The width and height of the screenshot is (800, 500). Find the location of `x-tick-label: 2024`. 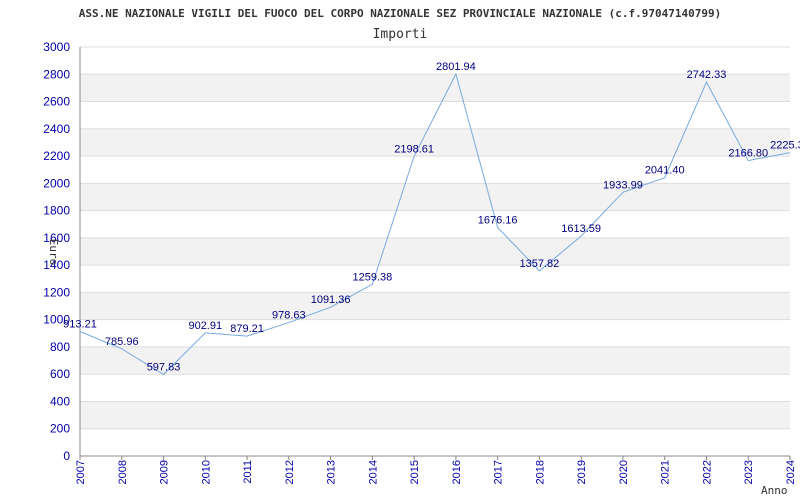

x-tick-label: 2024 is located at coordinates (791, 472).